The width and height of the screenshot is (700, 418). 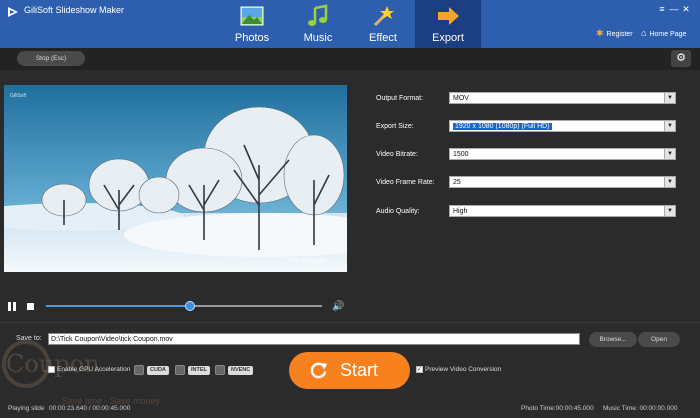 I want to click on home-page-label: Home Page, so click(x=668, y=34).